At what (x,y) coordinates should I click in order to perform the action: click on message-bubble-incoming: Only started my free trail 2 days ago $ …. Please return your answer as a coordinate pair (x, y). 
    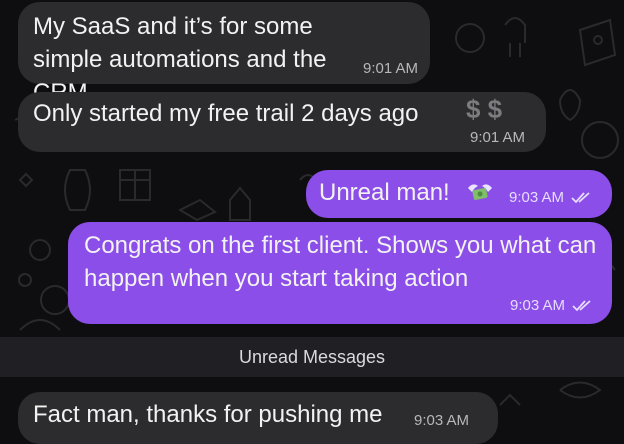
    Looking at the image, I should click on (282, 122).